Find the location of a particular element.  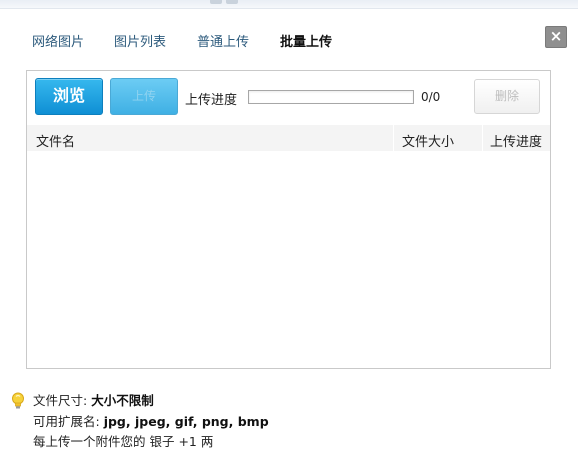

upload-button: 上传 is located at coordinates (144, 96).